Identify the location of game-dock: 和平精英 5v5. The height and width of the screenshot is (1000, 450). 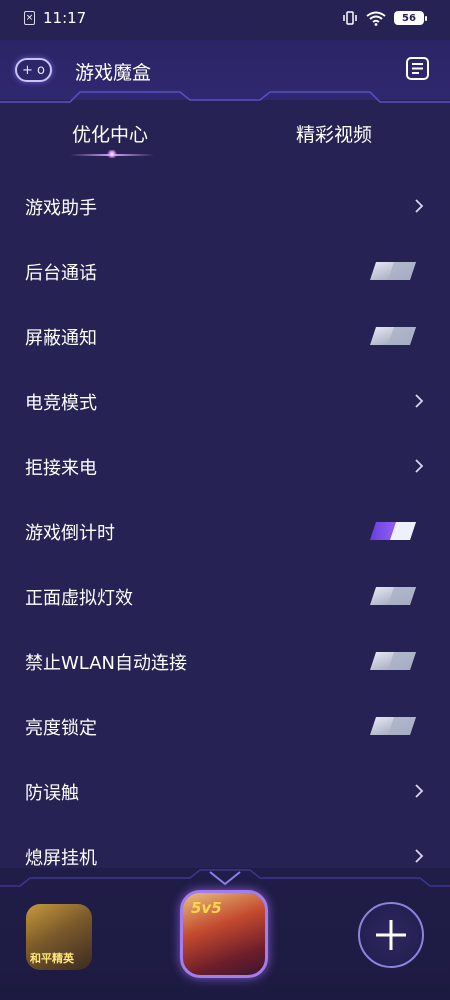
(225, 934).